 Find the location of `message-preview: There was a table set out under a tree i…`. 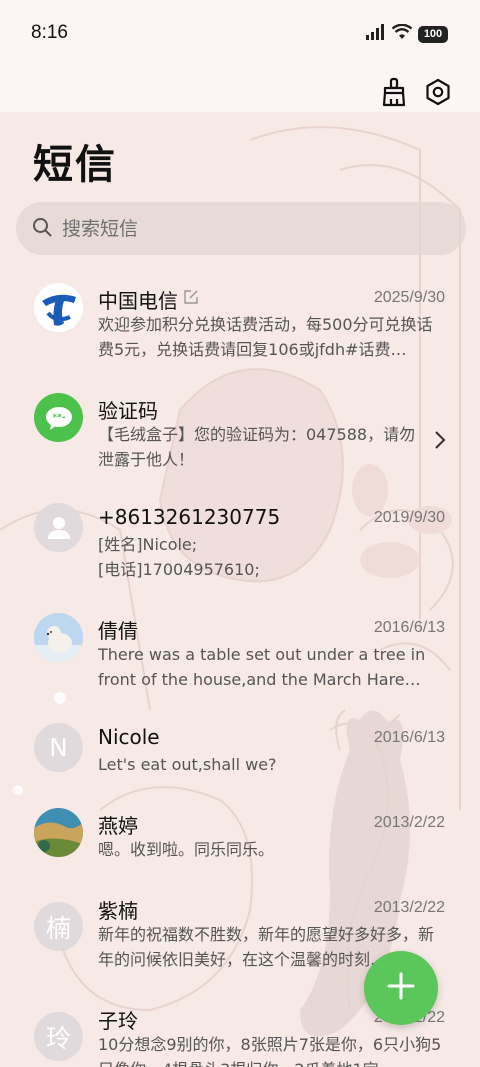

message-preview: There was a table set out under a tree i… is located at coordinates (262, 667).